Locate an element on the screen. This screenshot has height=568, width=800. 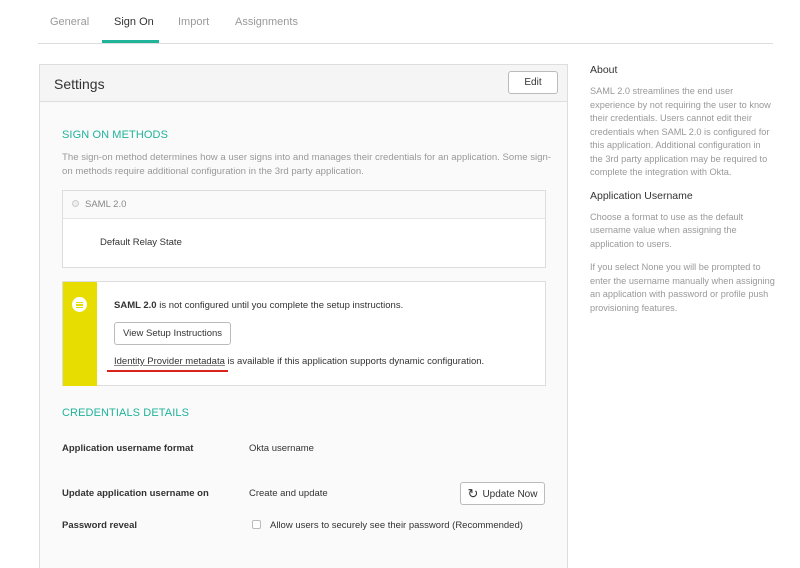
tab-bar: General Sign On Import Assignments is located at coordinates (405, 22).